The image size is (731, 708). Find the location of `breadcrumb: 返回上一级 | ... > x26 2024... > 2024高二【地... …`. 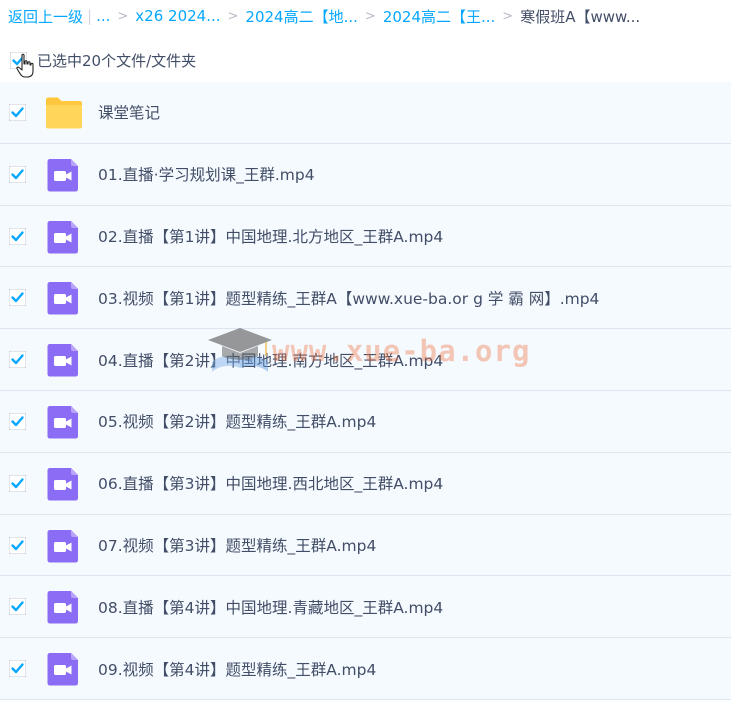

breadcrumb: 返回上一级 | ... > x26 2024... > 2024高二【地... … is located at coordinates (365, 16).